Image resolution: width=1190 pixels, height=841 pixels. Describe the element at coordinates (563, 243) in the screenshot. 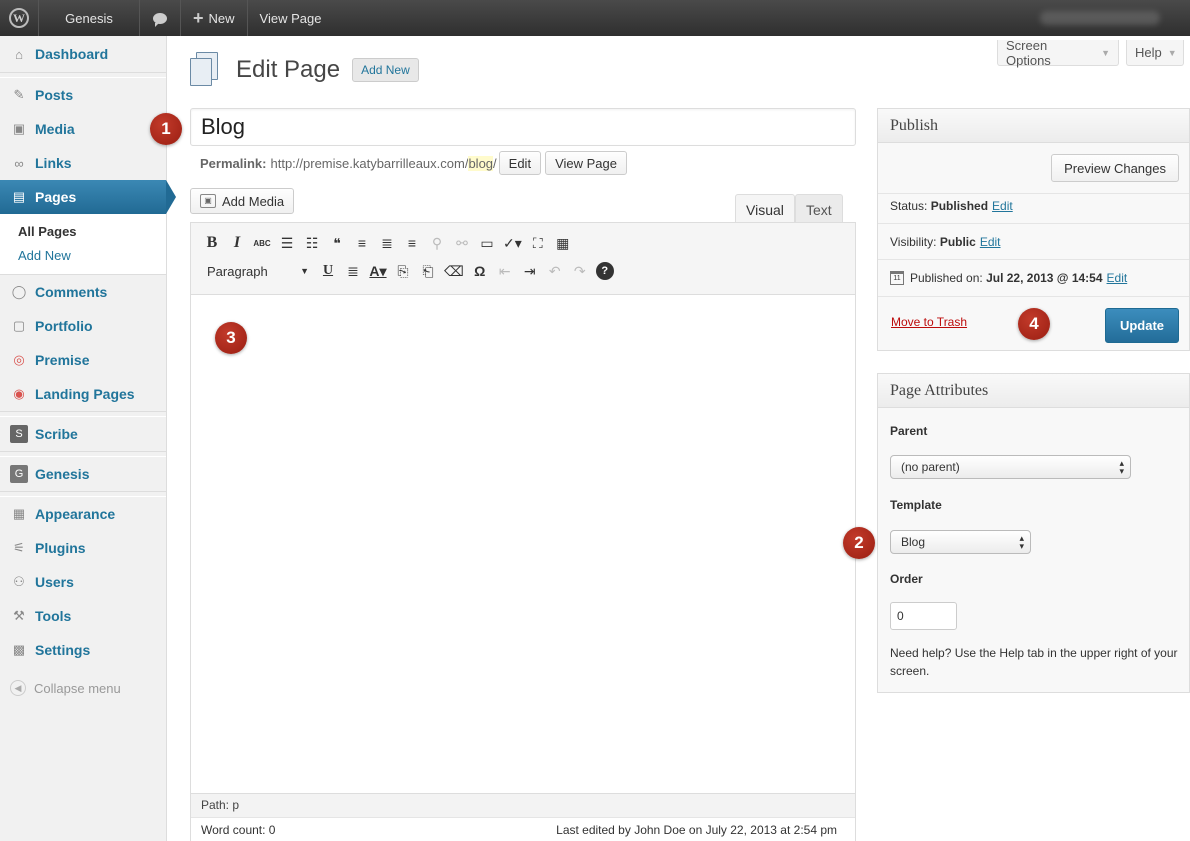

I see `kitchen-sink-icon: ▦` at that location.